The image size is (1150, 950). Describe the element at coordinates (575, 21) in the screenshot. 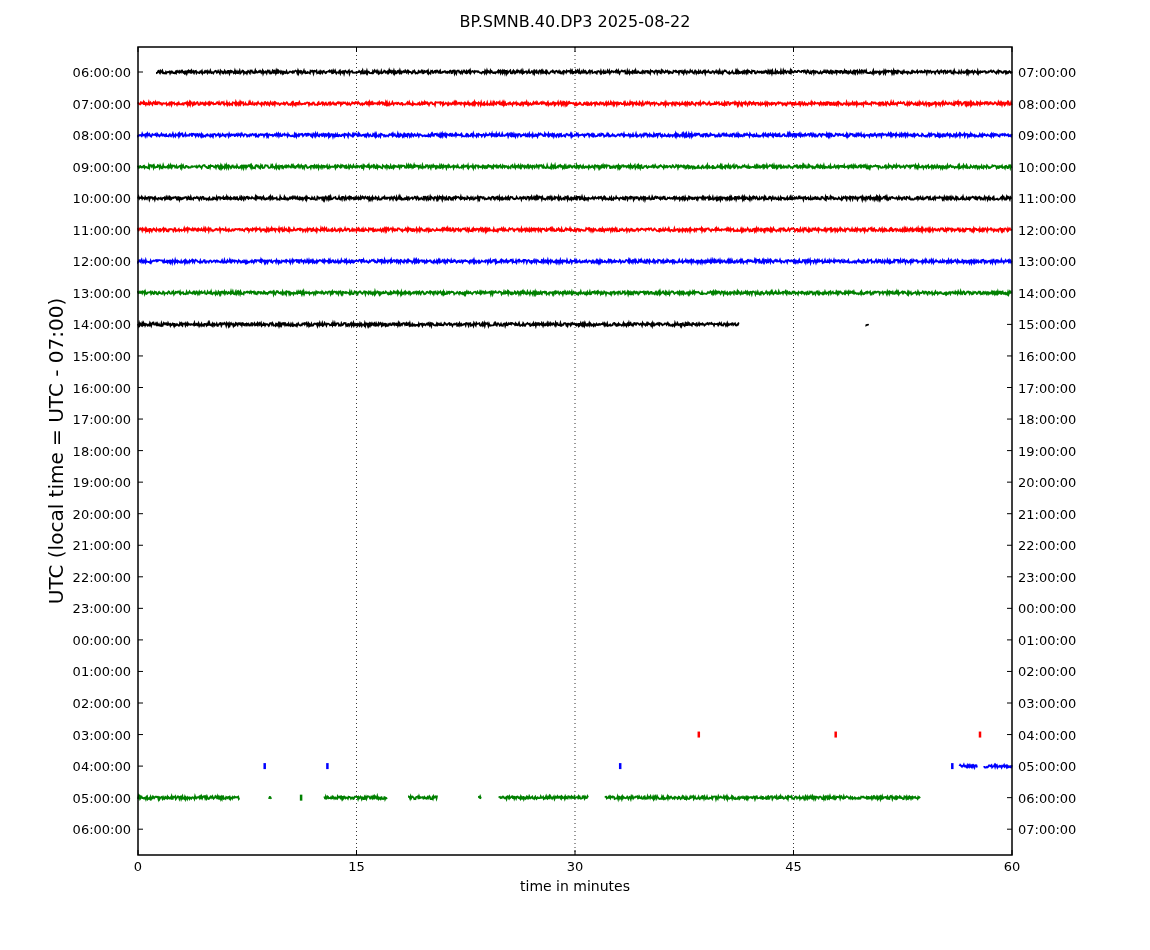

I see `plot-title: BP.SMNB.40.DP3 2025-08-22` at that location.